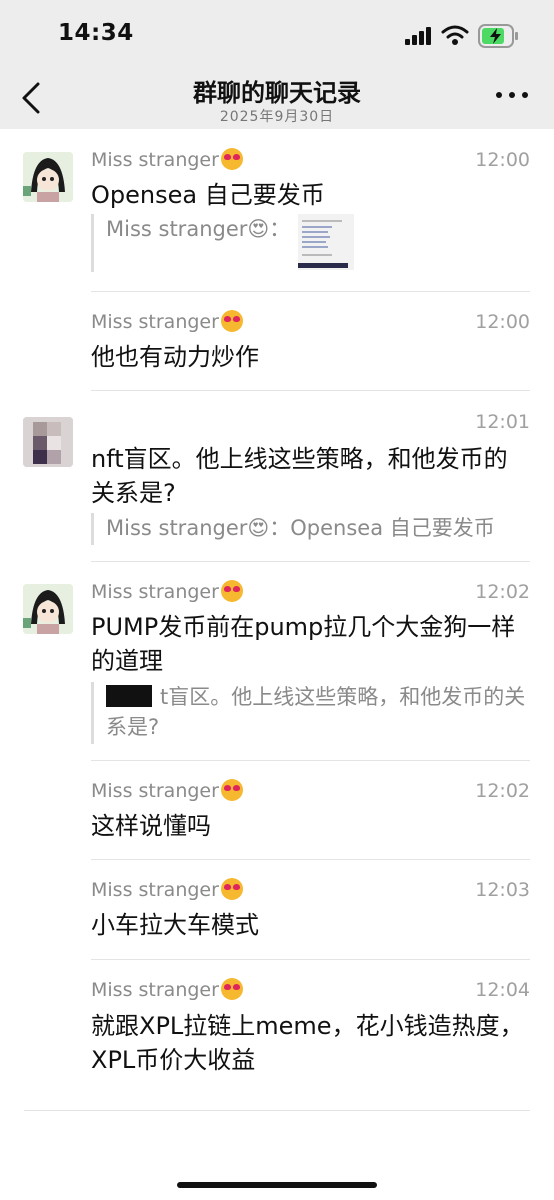  Describe the element at coordinates (326, 242) in the screenshot. I see `image-thumbnail` at that location.